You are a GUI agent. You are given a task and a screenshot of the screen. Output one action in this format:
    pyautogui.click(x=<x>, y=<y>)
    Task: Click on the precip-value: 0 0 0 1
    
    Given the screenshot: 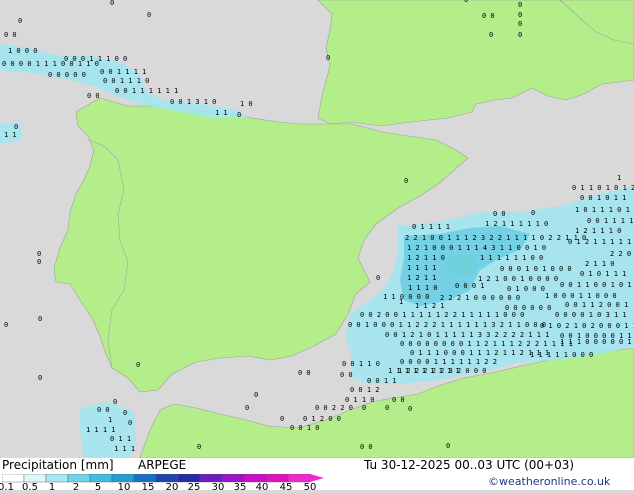 What is the action you would take?
    pyautogui.click(x=470, y=286)
    